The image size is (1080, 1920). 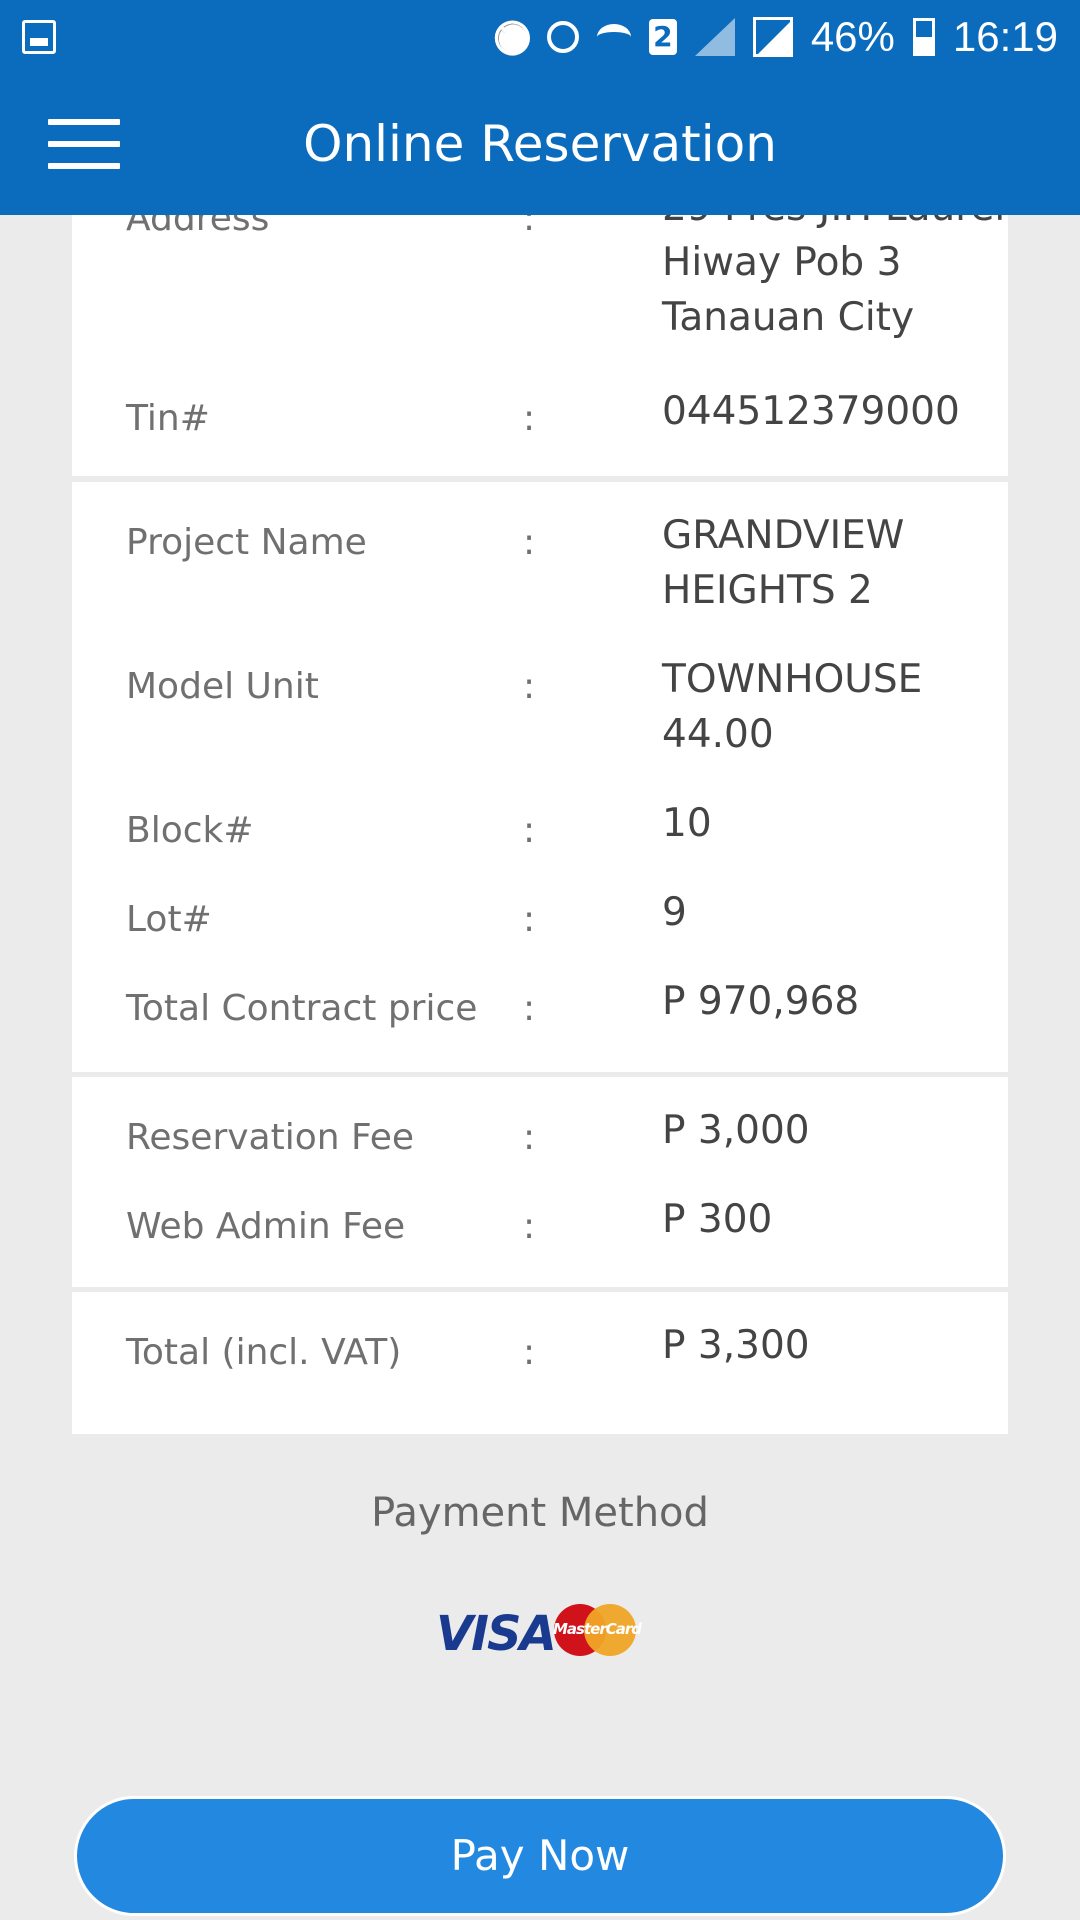 I want to click on model-unit-value: TOWNHOUSE 44.00, so click(x=792, y=707).